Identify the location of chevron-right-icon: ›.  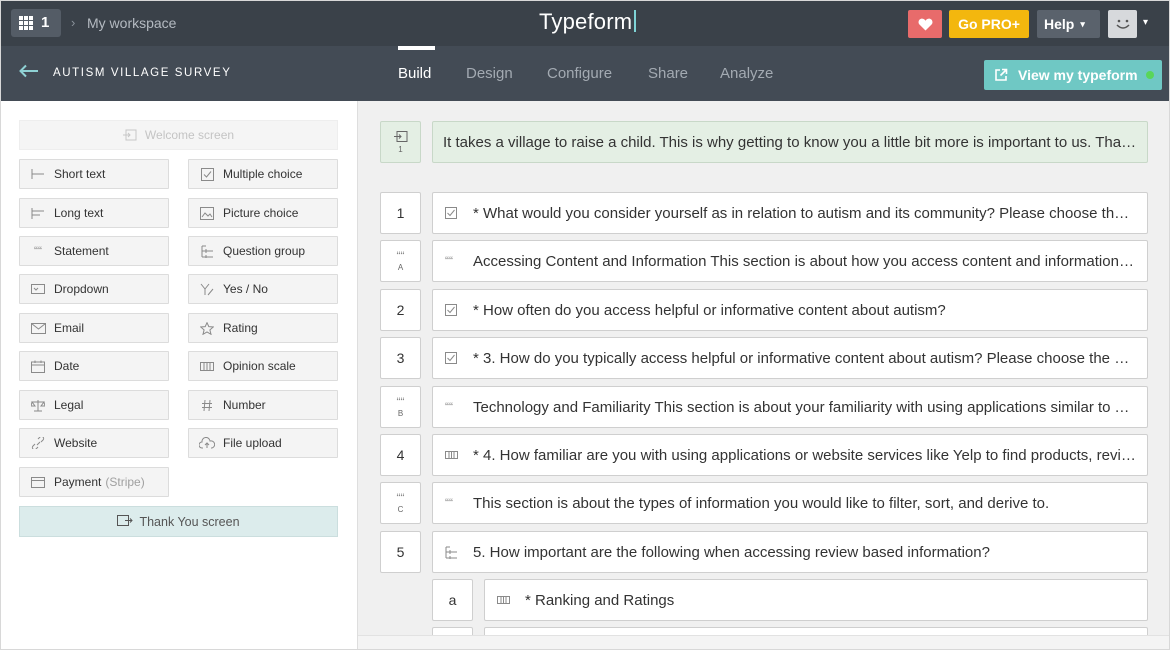
(73, 22).